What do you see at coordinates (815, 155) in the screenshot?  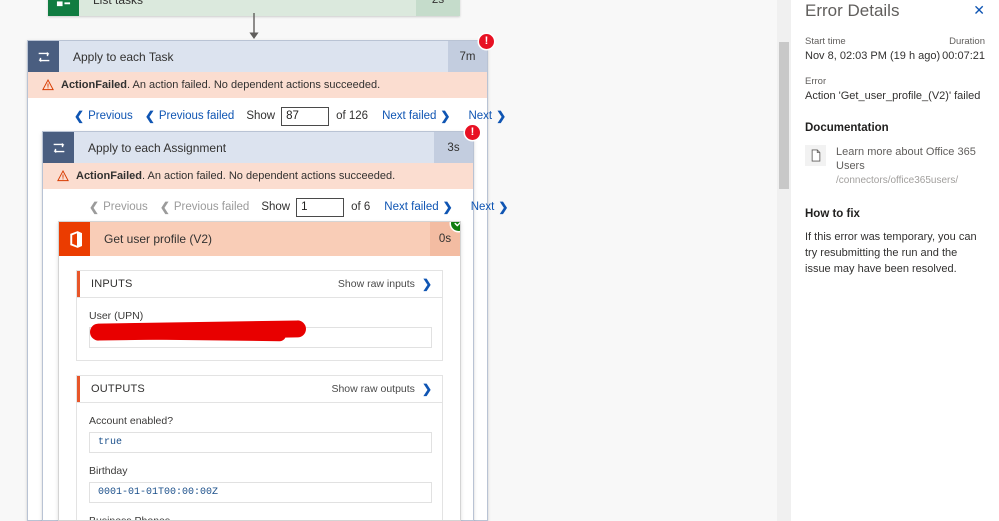 I see `document-page-icon` at bounding box center [815, 155].